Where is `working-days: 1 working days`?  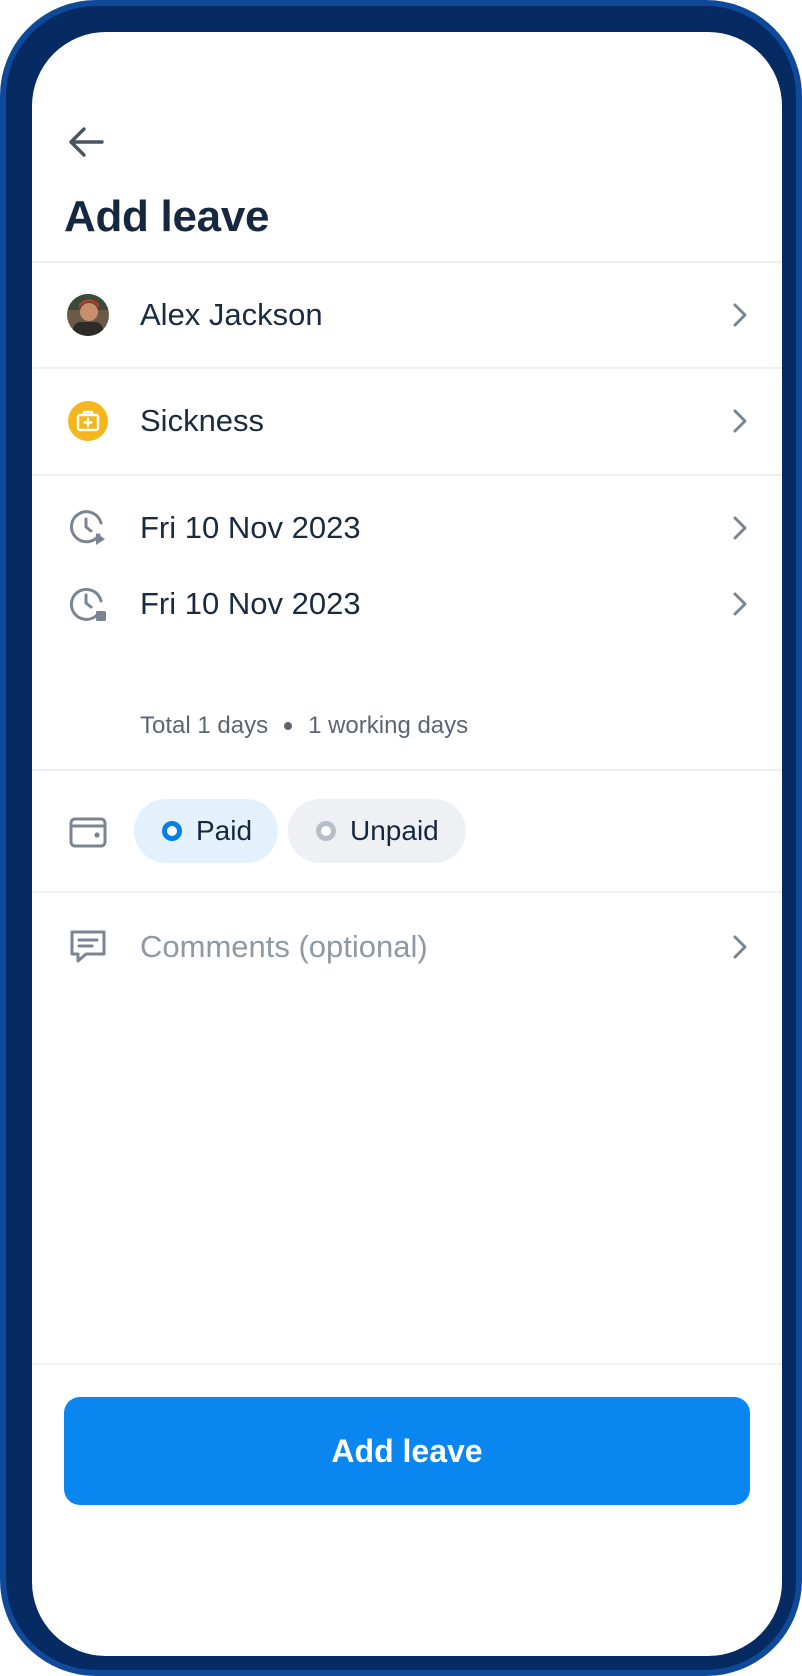
working-days: 1 working days is located at coordinates (388, 725).